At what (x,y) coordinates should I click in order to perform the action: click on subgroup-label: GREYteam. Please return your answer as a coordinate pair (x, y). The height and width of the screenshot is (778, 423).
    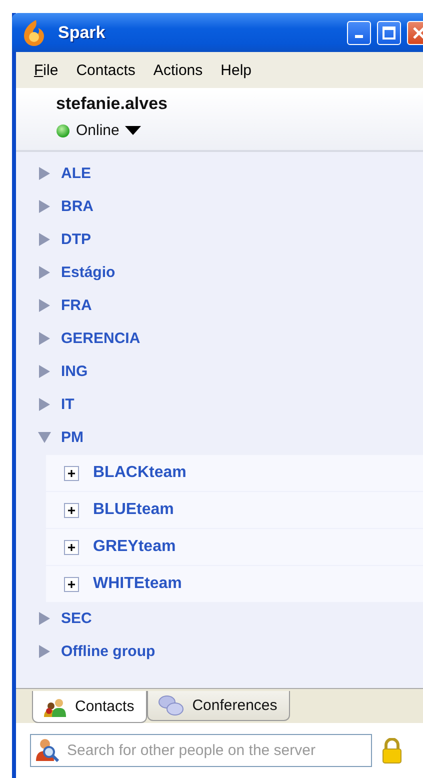
    Looking at the image, I should click on (134, 547).